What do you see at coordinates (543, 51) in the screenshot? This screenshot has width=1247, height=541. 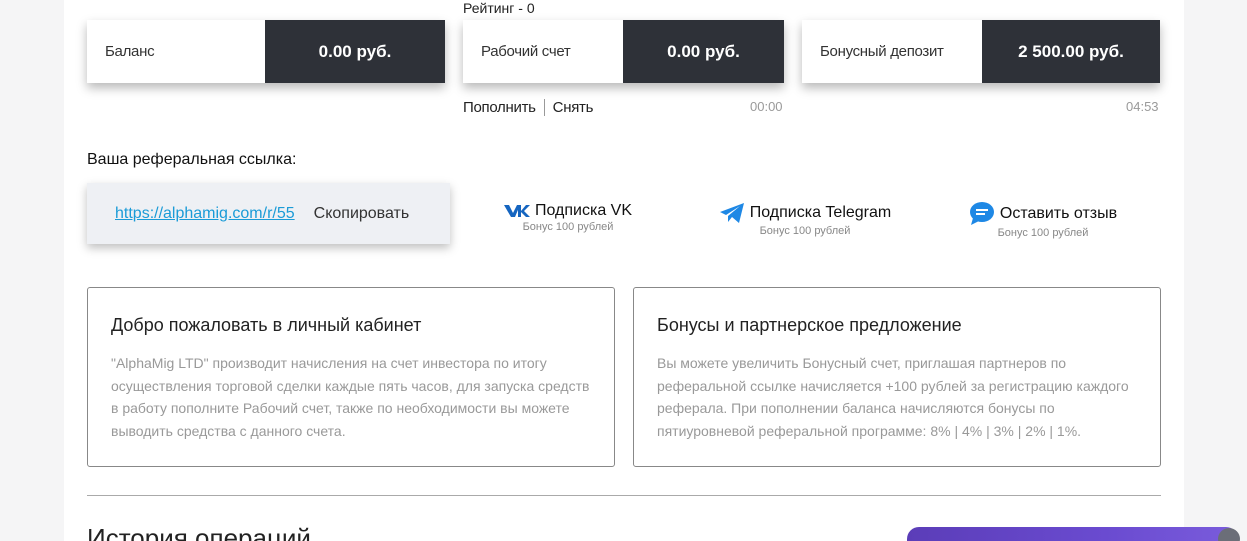 I see `working-account-label: Рабочий счет` at bounding box center [543, 51].